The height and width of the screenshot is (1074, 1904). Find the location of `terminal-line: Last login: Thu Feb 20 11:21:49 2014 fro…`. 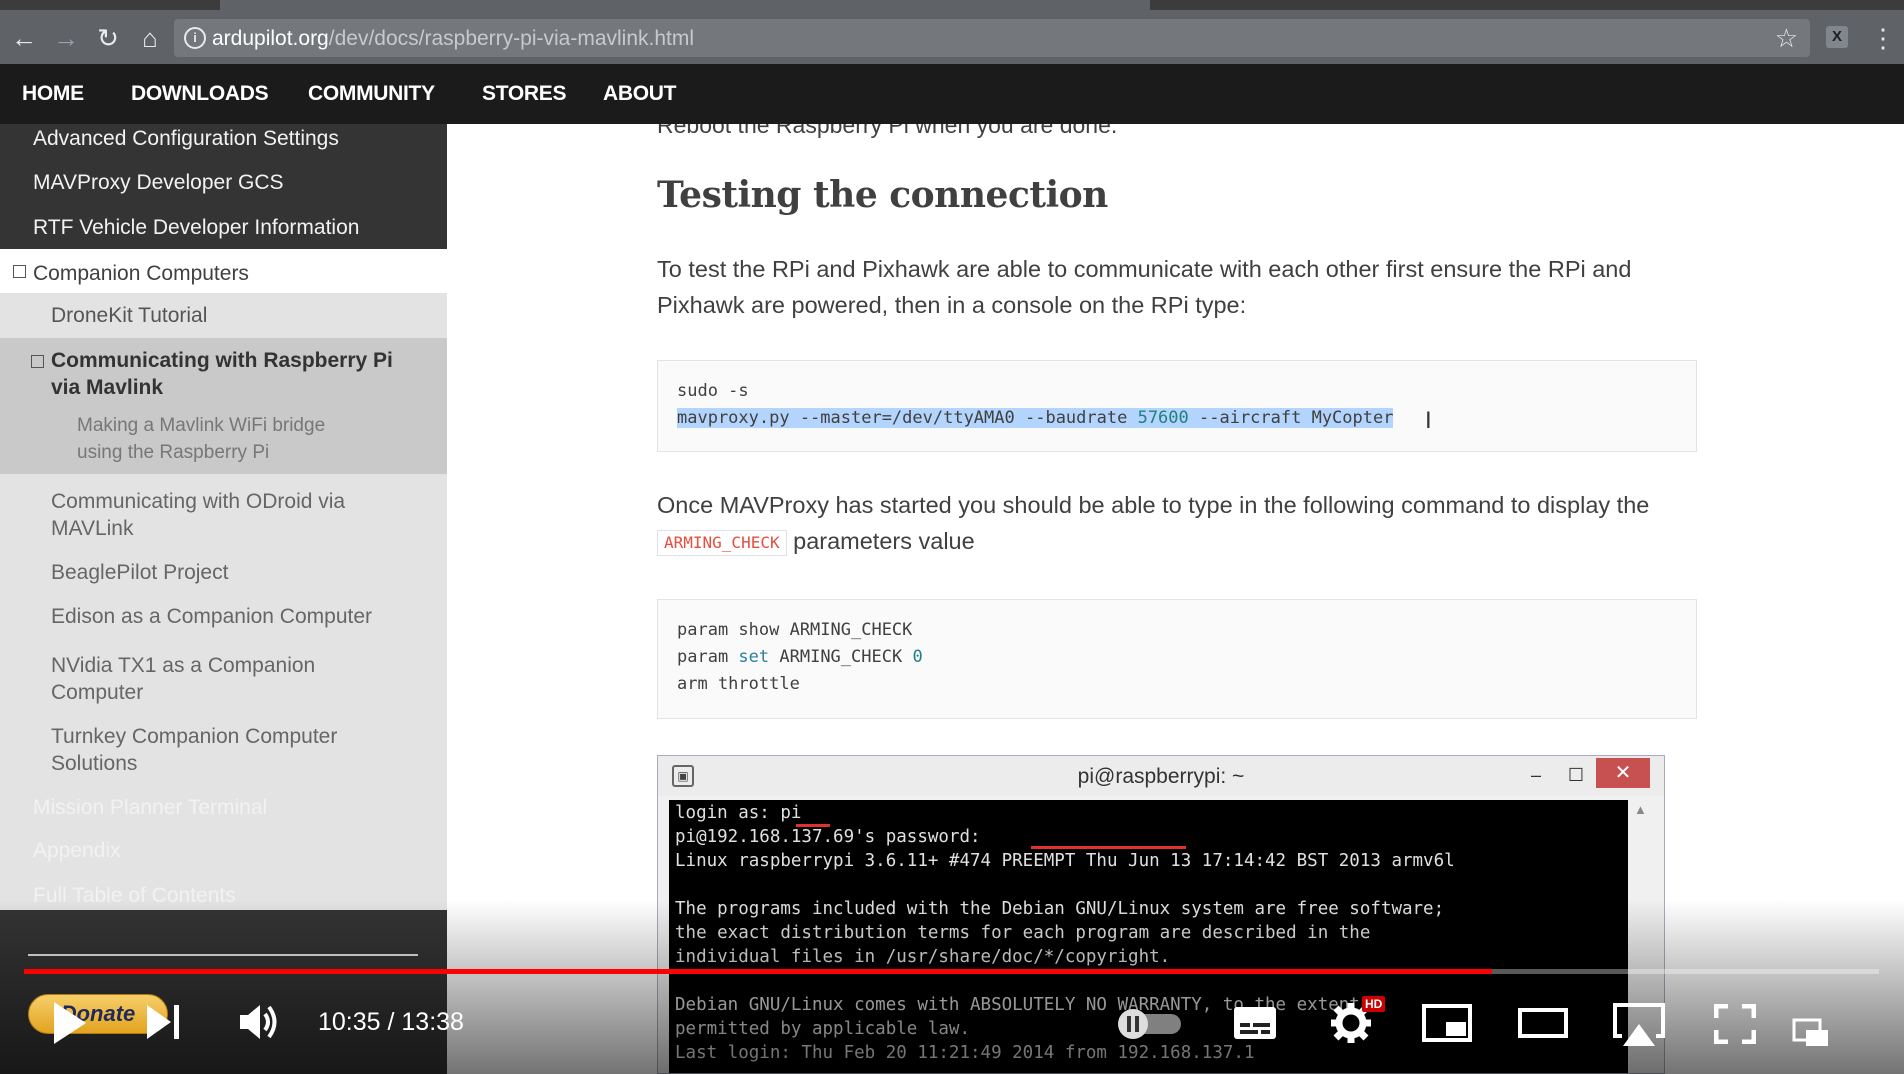

terminal-line: Last login: Thu Feb 20 11:21:49 2014 fro… is located at coordinates (965, 1053).